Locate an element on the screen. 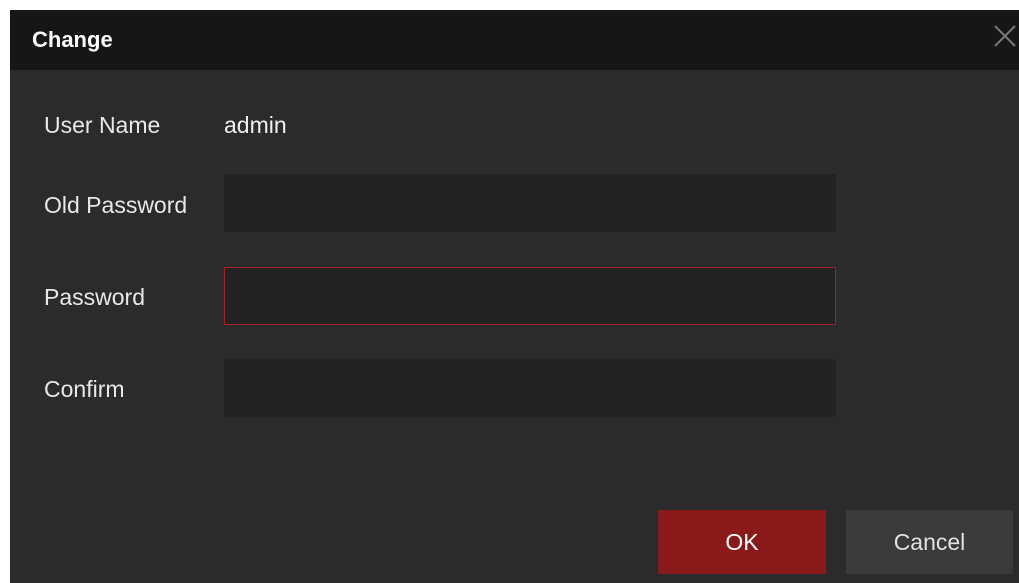 The image size is (1019, 583). old-password-label: Old Password is located at coordinates (116, 205).